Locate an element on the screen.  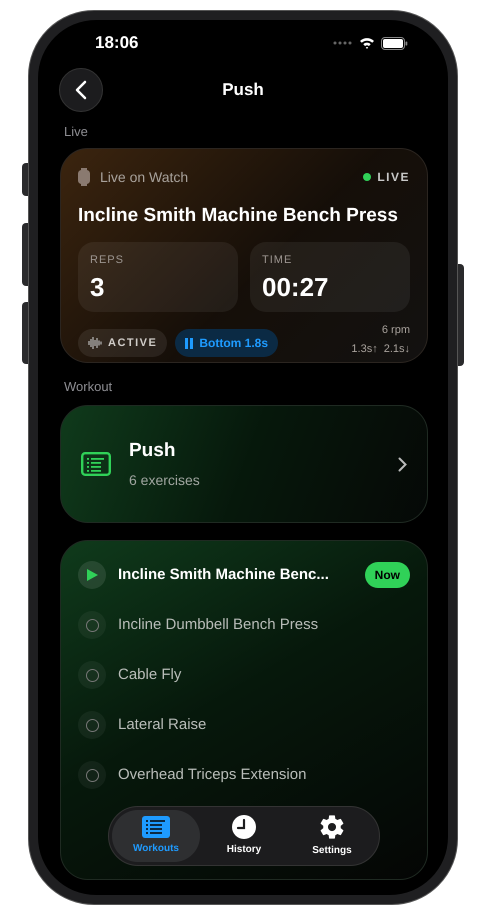
chevron-right-icon is located at coordinates (402, 464).